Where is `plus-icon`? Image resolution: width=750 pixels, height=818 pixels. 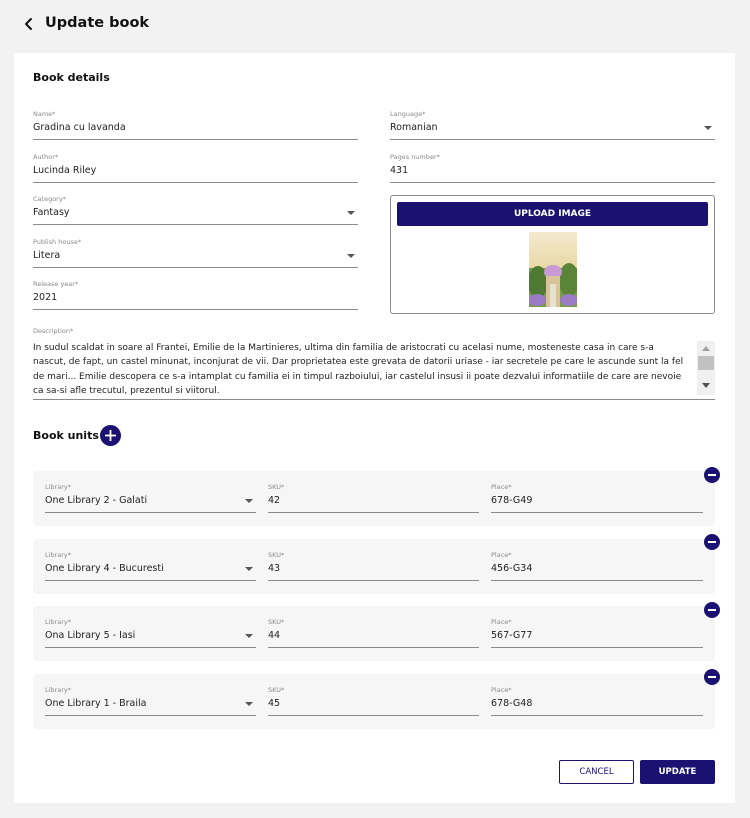 plus-icon is located at coordinates (110, 435).